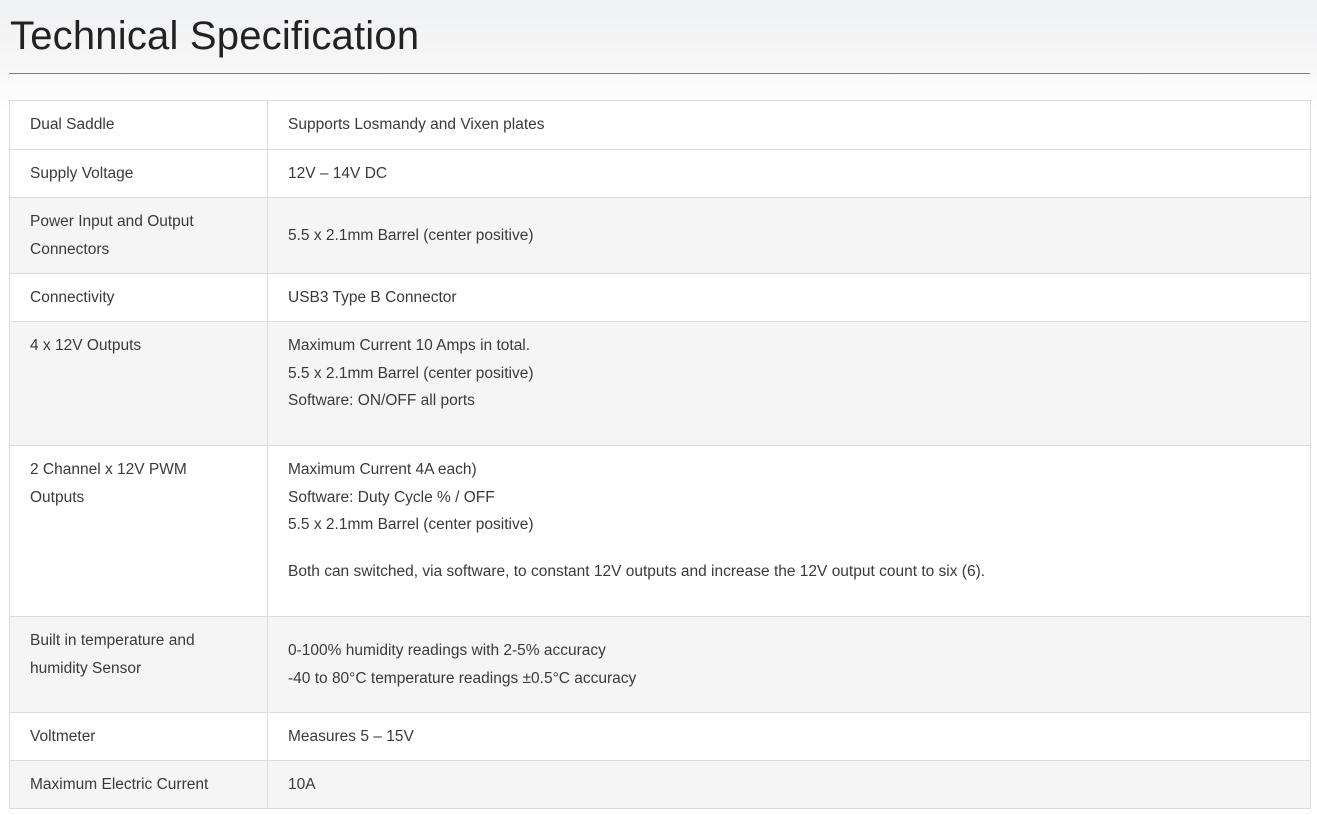  Describe the element at coordinates (63, 736) in the screenshot. I see `spec-label-text: Voltmeter` at that location.